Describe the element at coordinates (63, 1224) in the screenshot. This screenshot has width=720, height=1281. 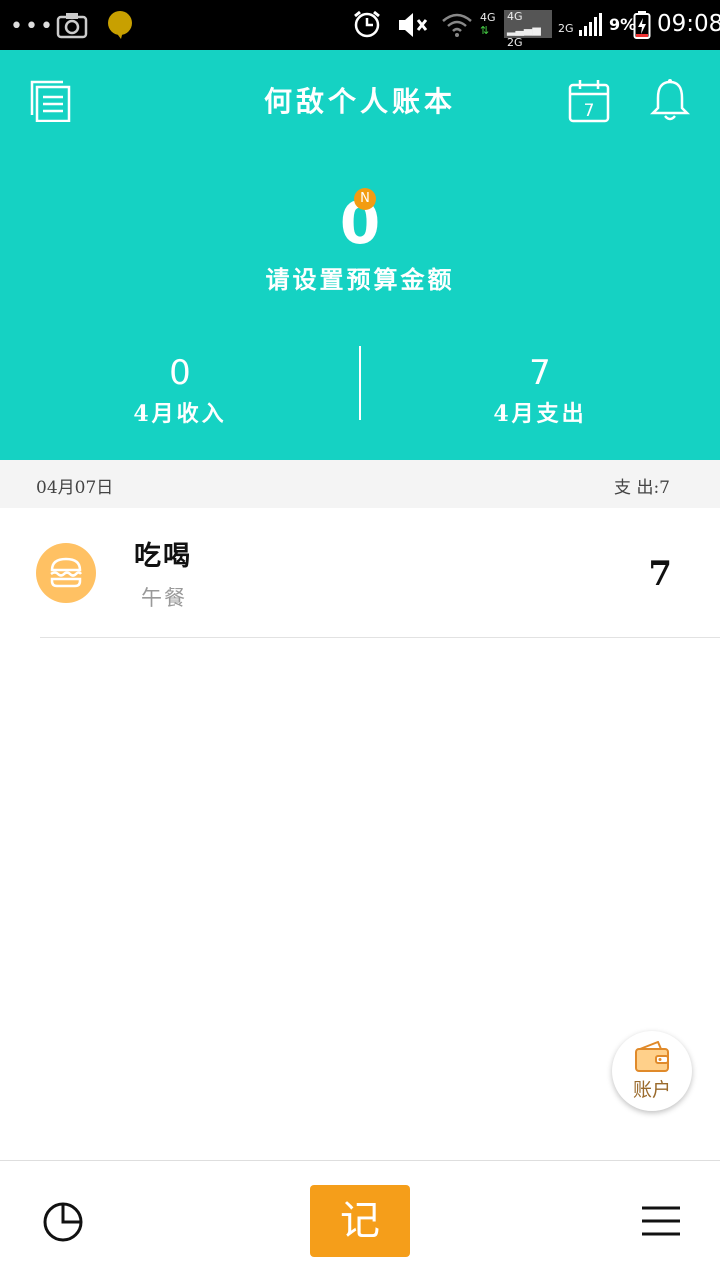
I see `pie-chart-icon` at that location.